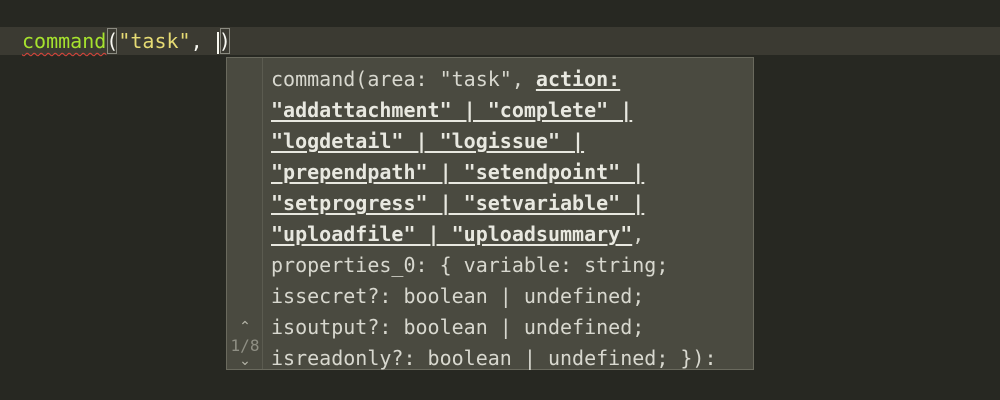  Describe the element at coordinates (112, 41) in the screenshot. I see `open-paren-token: (` at that location.